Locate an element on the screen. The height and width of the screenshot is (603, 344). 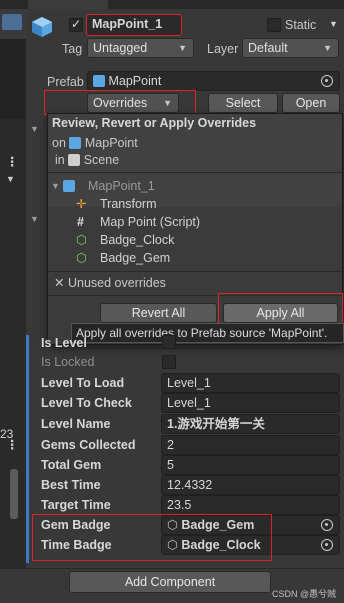
is-locked-checkbox is located at coordinates (169, 362).